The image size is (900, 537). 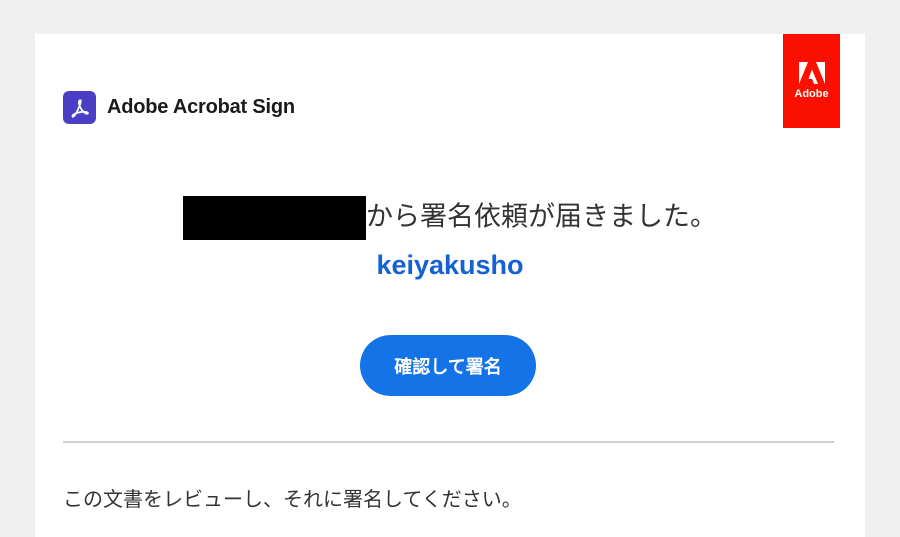 I want to click on adobe-a-icon, so click(x=811, y=73).